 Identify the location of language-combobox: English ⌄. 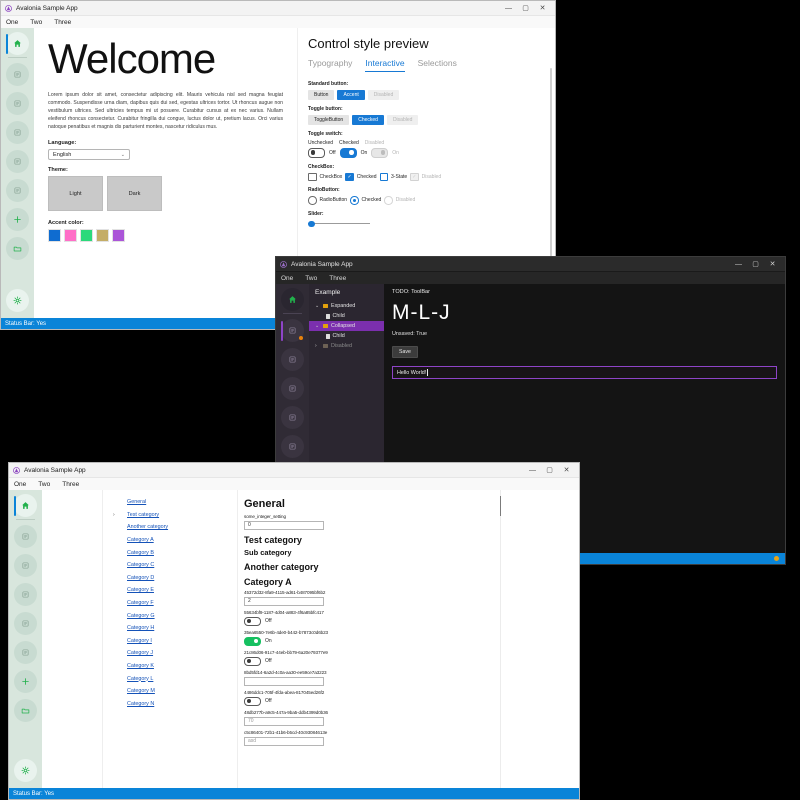
(89, 155).